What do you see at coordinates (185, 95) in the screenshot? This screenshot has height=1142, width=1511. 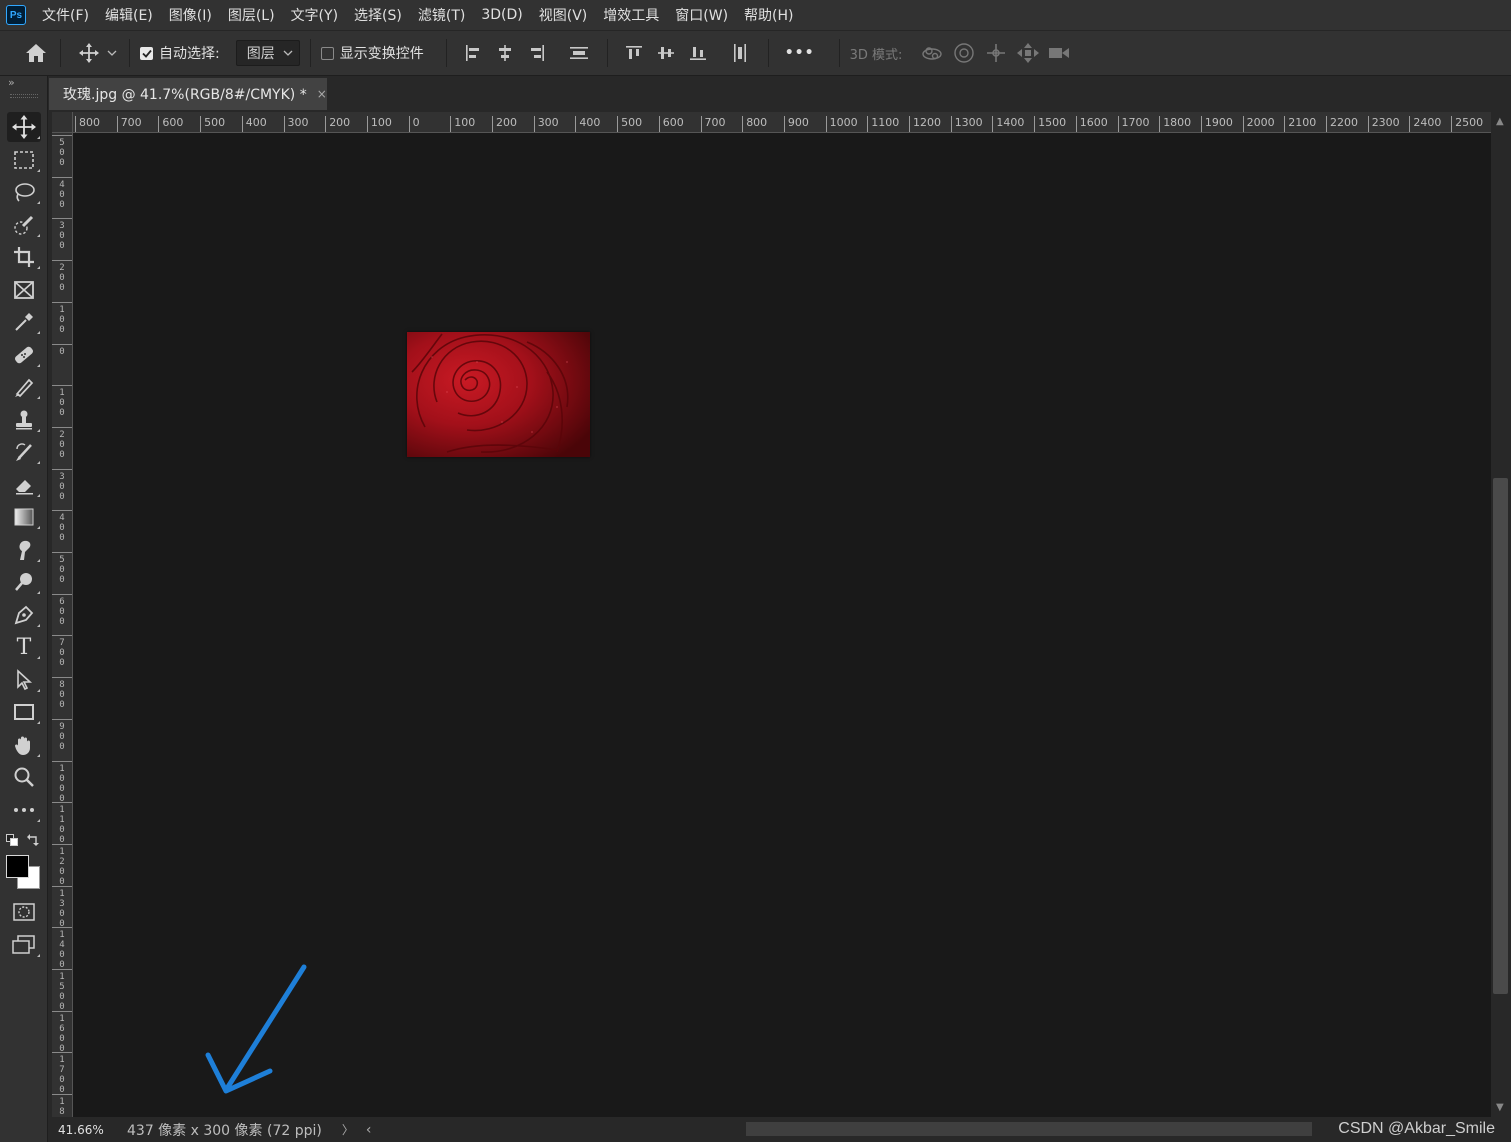 I see `document-tab-title: 玫瑰.jpg @ 41.7%(RGB/8#/CMYK) *` at bounding box center [185, 95].